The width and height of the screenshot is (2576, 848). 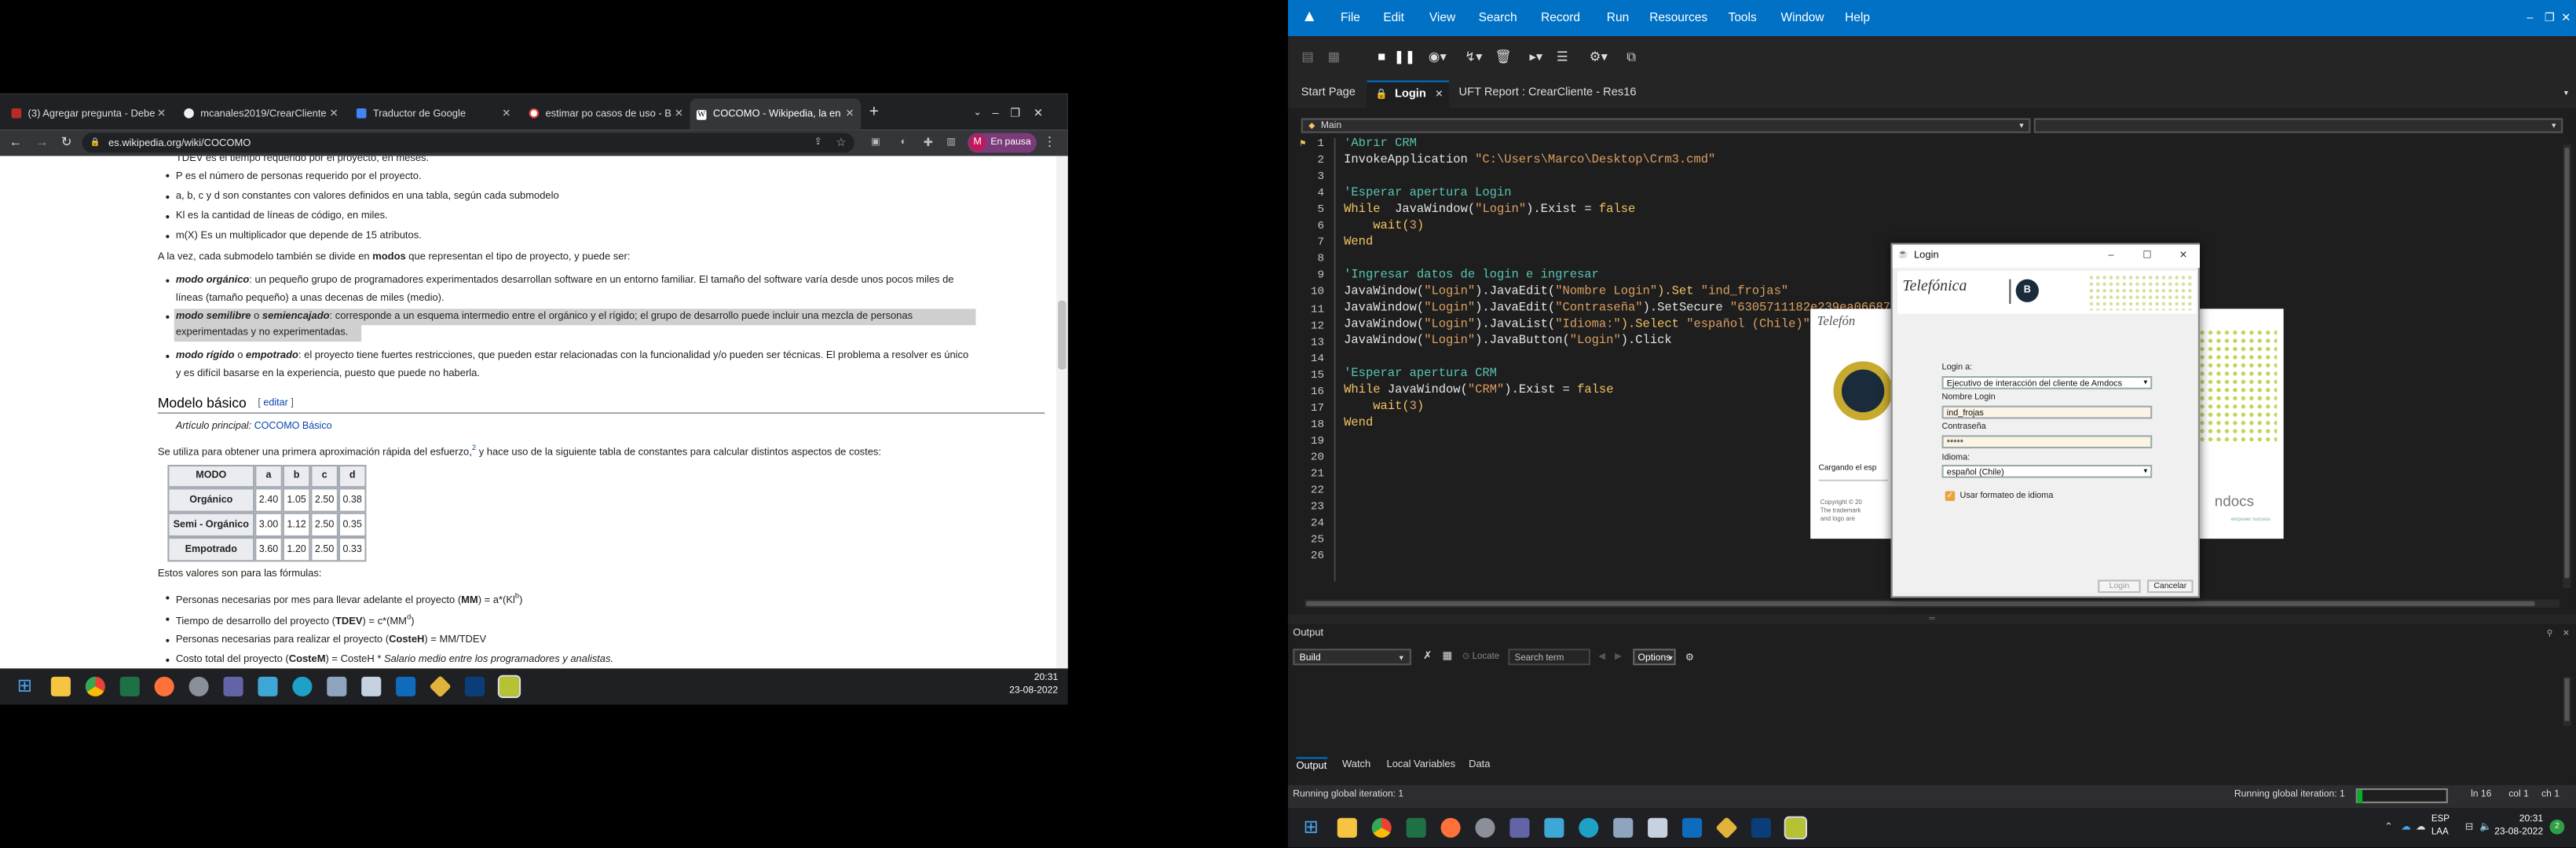 What do you see at coordinates (818, 143) in the screenshot?
I see `share-icon: ⇪` at bounding box center [818, 143].